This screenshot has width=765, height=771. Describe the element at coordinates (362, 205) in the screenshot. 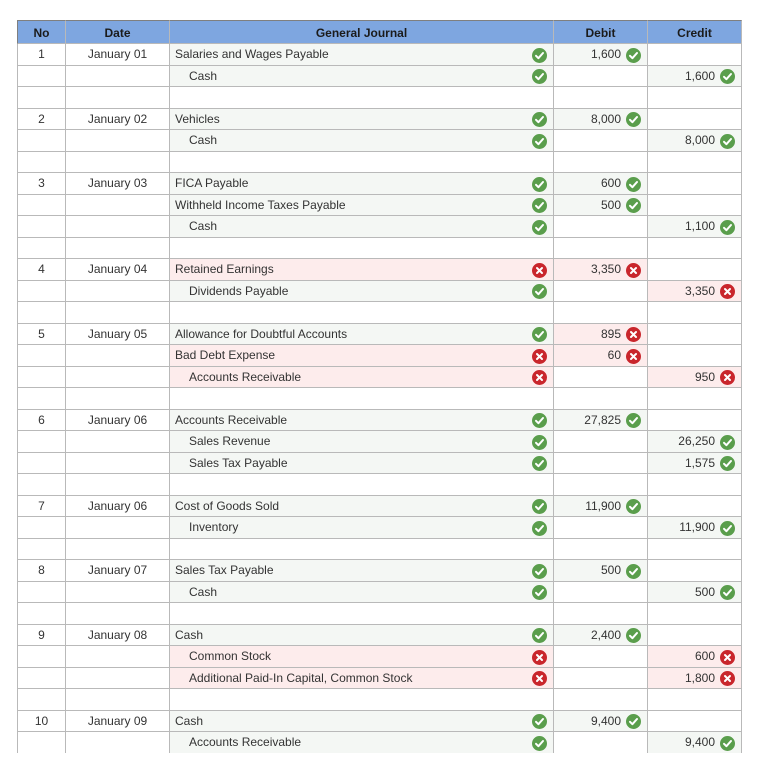

I see `account-select: Withheld Income Taxes Payable` at that location.